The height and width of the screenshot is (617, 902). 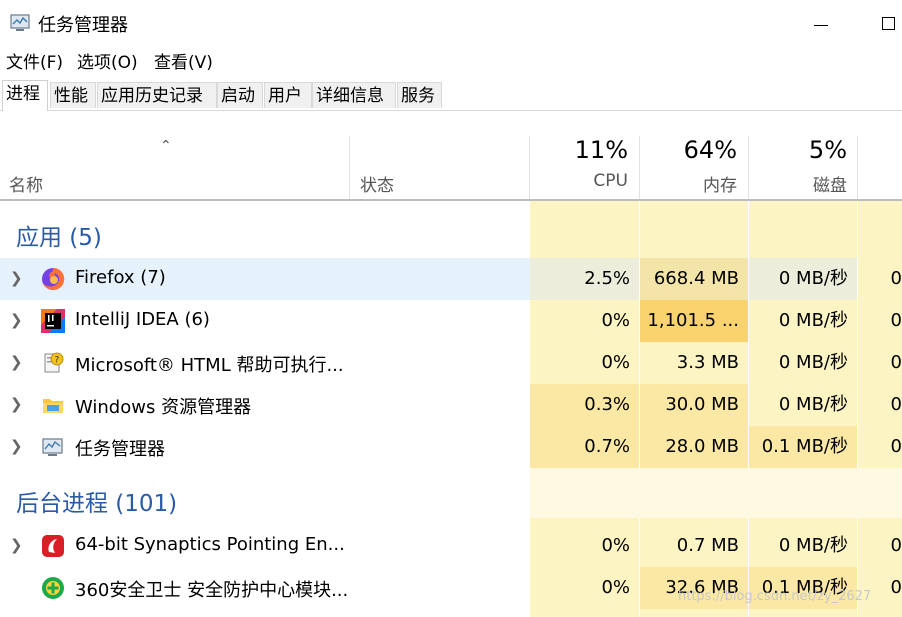 I want to click on memory-cell: 3.3 MB, so click(x=707, y=362).